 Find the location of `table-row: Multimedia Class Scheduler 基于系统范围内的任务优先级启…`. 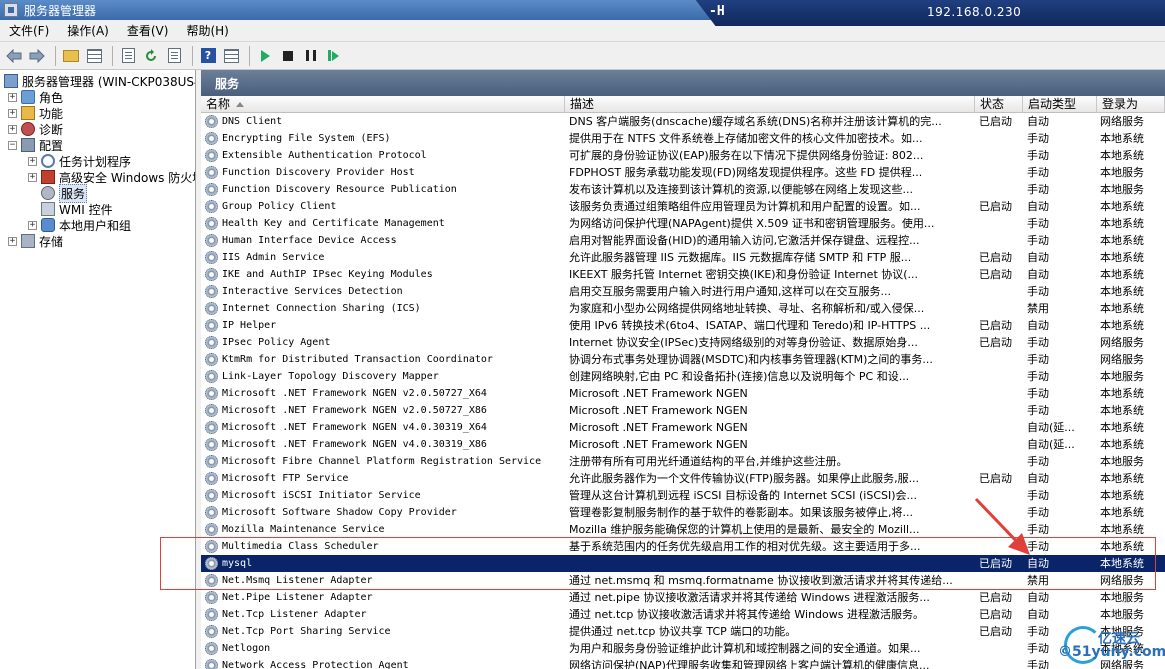

table-row: Multimedia Class Scheduler 基于系统范围内的任务优先级启… is located at coordinates (683, 546).